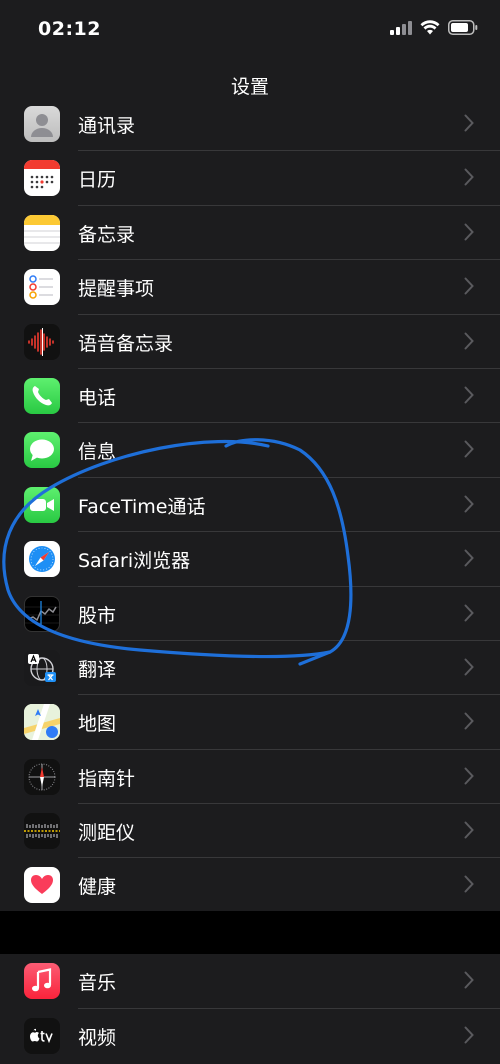  I want to click on phone-icon, so click(42, 395).